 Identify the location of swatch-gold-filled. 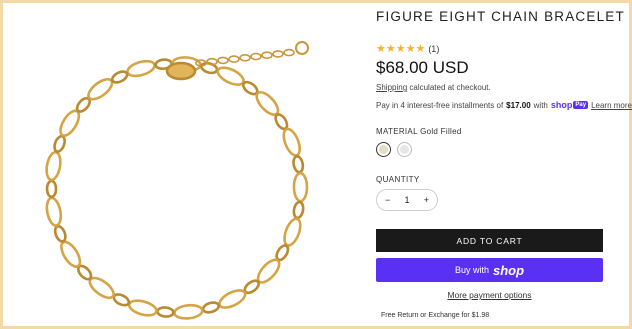
(383, 149).